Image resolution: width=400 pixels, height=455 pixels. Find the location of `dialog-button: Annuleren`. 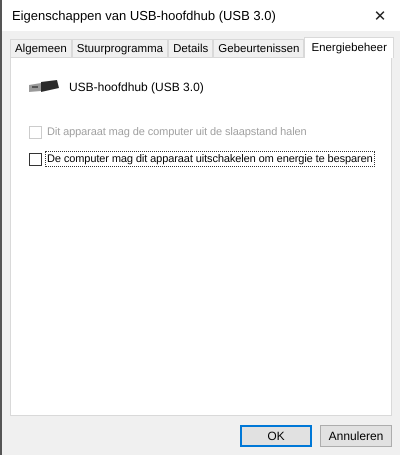

dialog-button: Annuleren is located at coordinates (356, 436).